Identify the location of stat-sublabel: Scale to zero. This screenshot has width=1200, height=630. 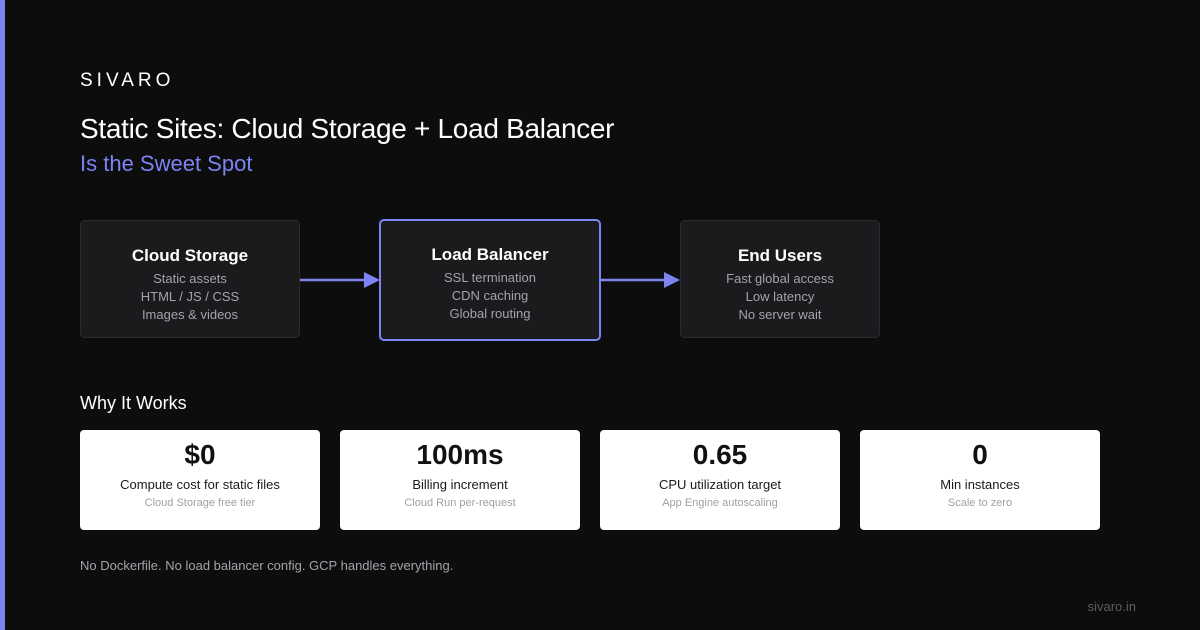
(980, 503).